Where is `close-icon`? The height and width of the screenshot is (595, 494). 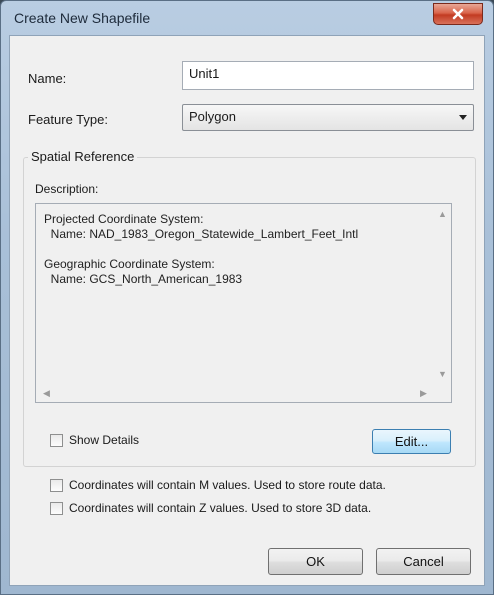
close-icon is located at coordinates (458, 14).